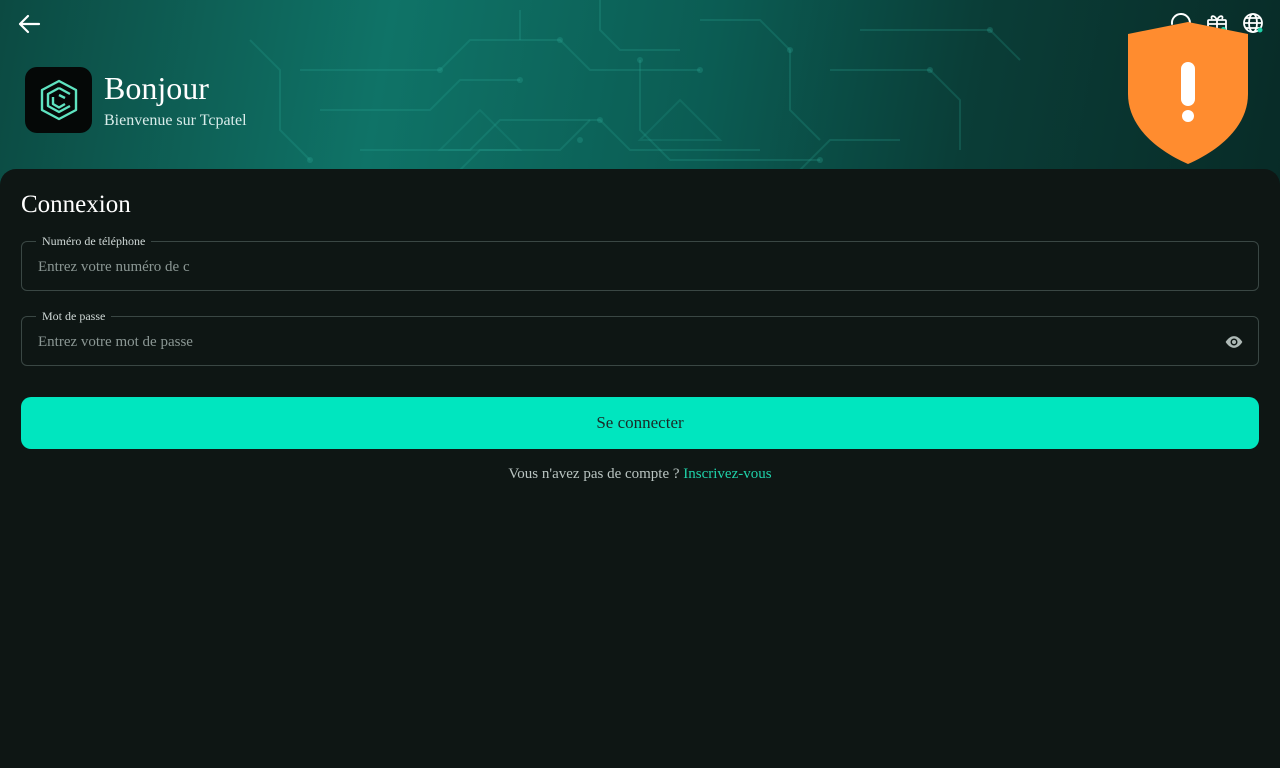 Image resolution: width=1280 pixels, height=768 pixels. I want to click on greeting-title: Bonjour, so click(156, 88).